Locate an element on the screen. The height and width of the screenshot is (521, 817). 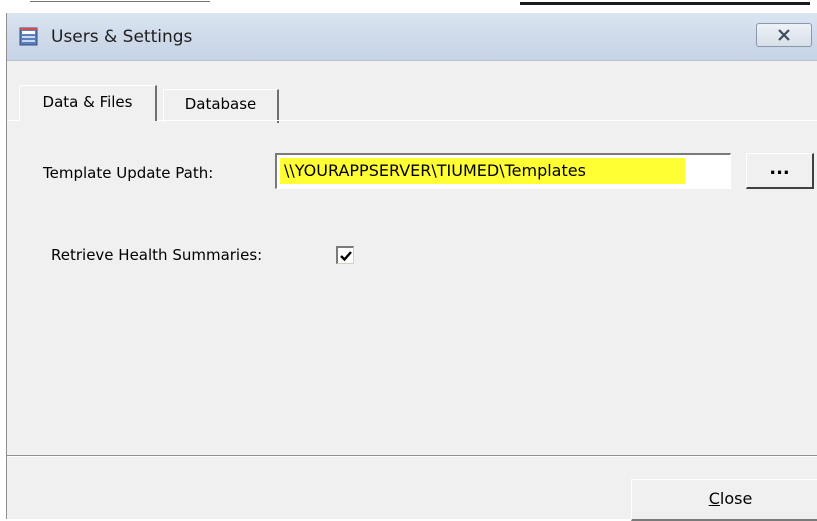
close-label: lose is located at coordinates (736, 498).